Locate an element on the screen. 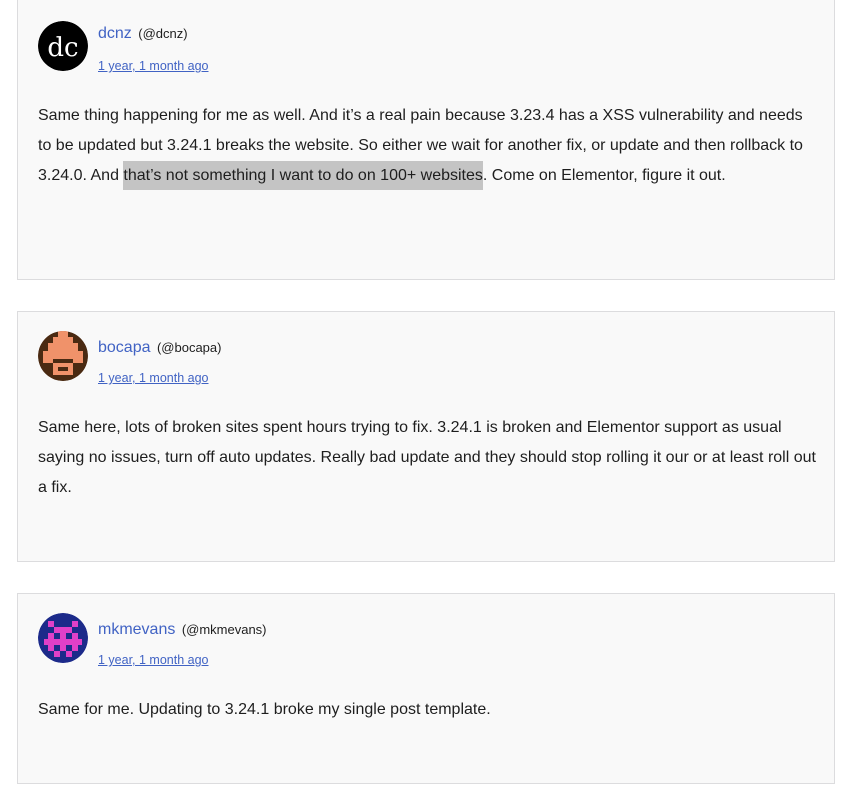  author-line: dcnz (@dcnz) is located at coordinates (143, 34).